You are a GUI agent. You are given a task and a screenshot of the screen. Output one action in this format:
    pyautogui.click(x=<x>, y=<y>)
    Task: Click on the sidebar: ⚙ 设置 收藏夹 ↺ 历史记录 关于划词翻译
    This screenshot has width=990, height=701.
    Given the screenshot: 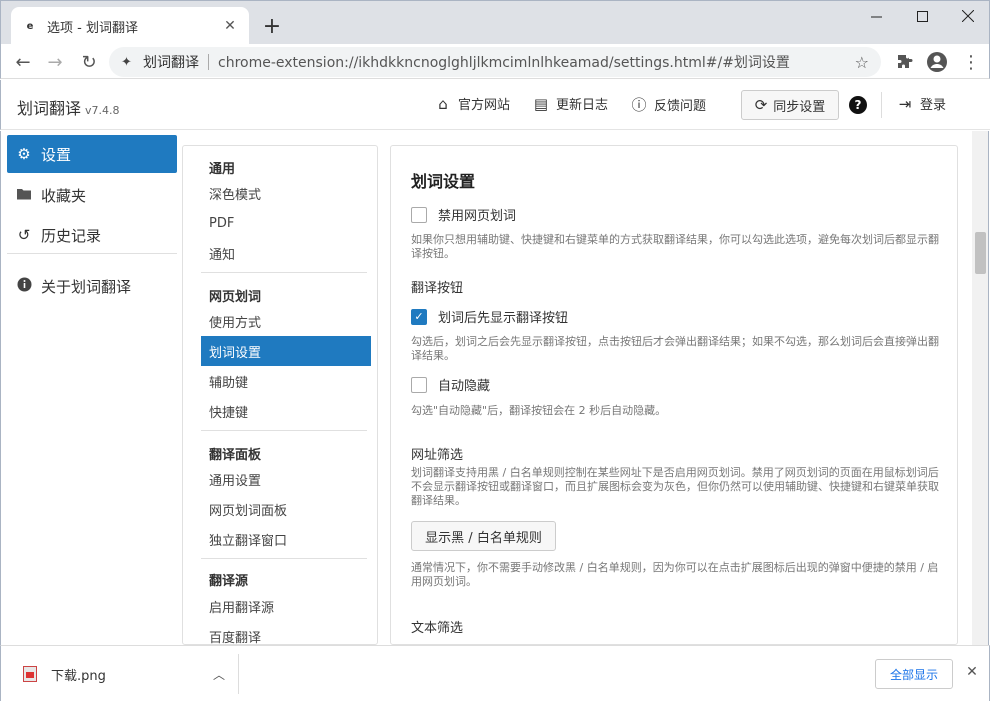 What is the action you would take?
    pyautogui.click(x=91, y=388)
    